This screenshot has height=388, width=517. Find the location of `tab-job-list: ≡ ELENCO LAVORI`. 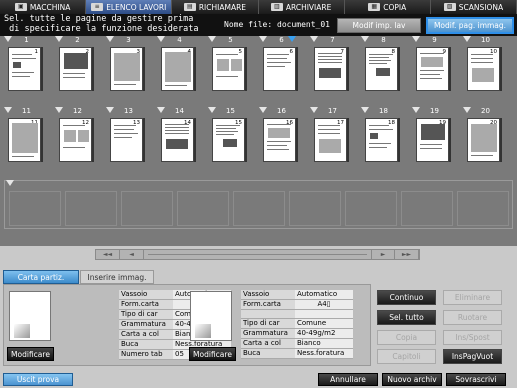

tab-job-list: ≡ ELENCO LAVORI is located at coordinates (129, 7).